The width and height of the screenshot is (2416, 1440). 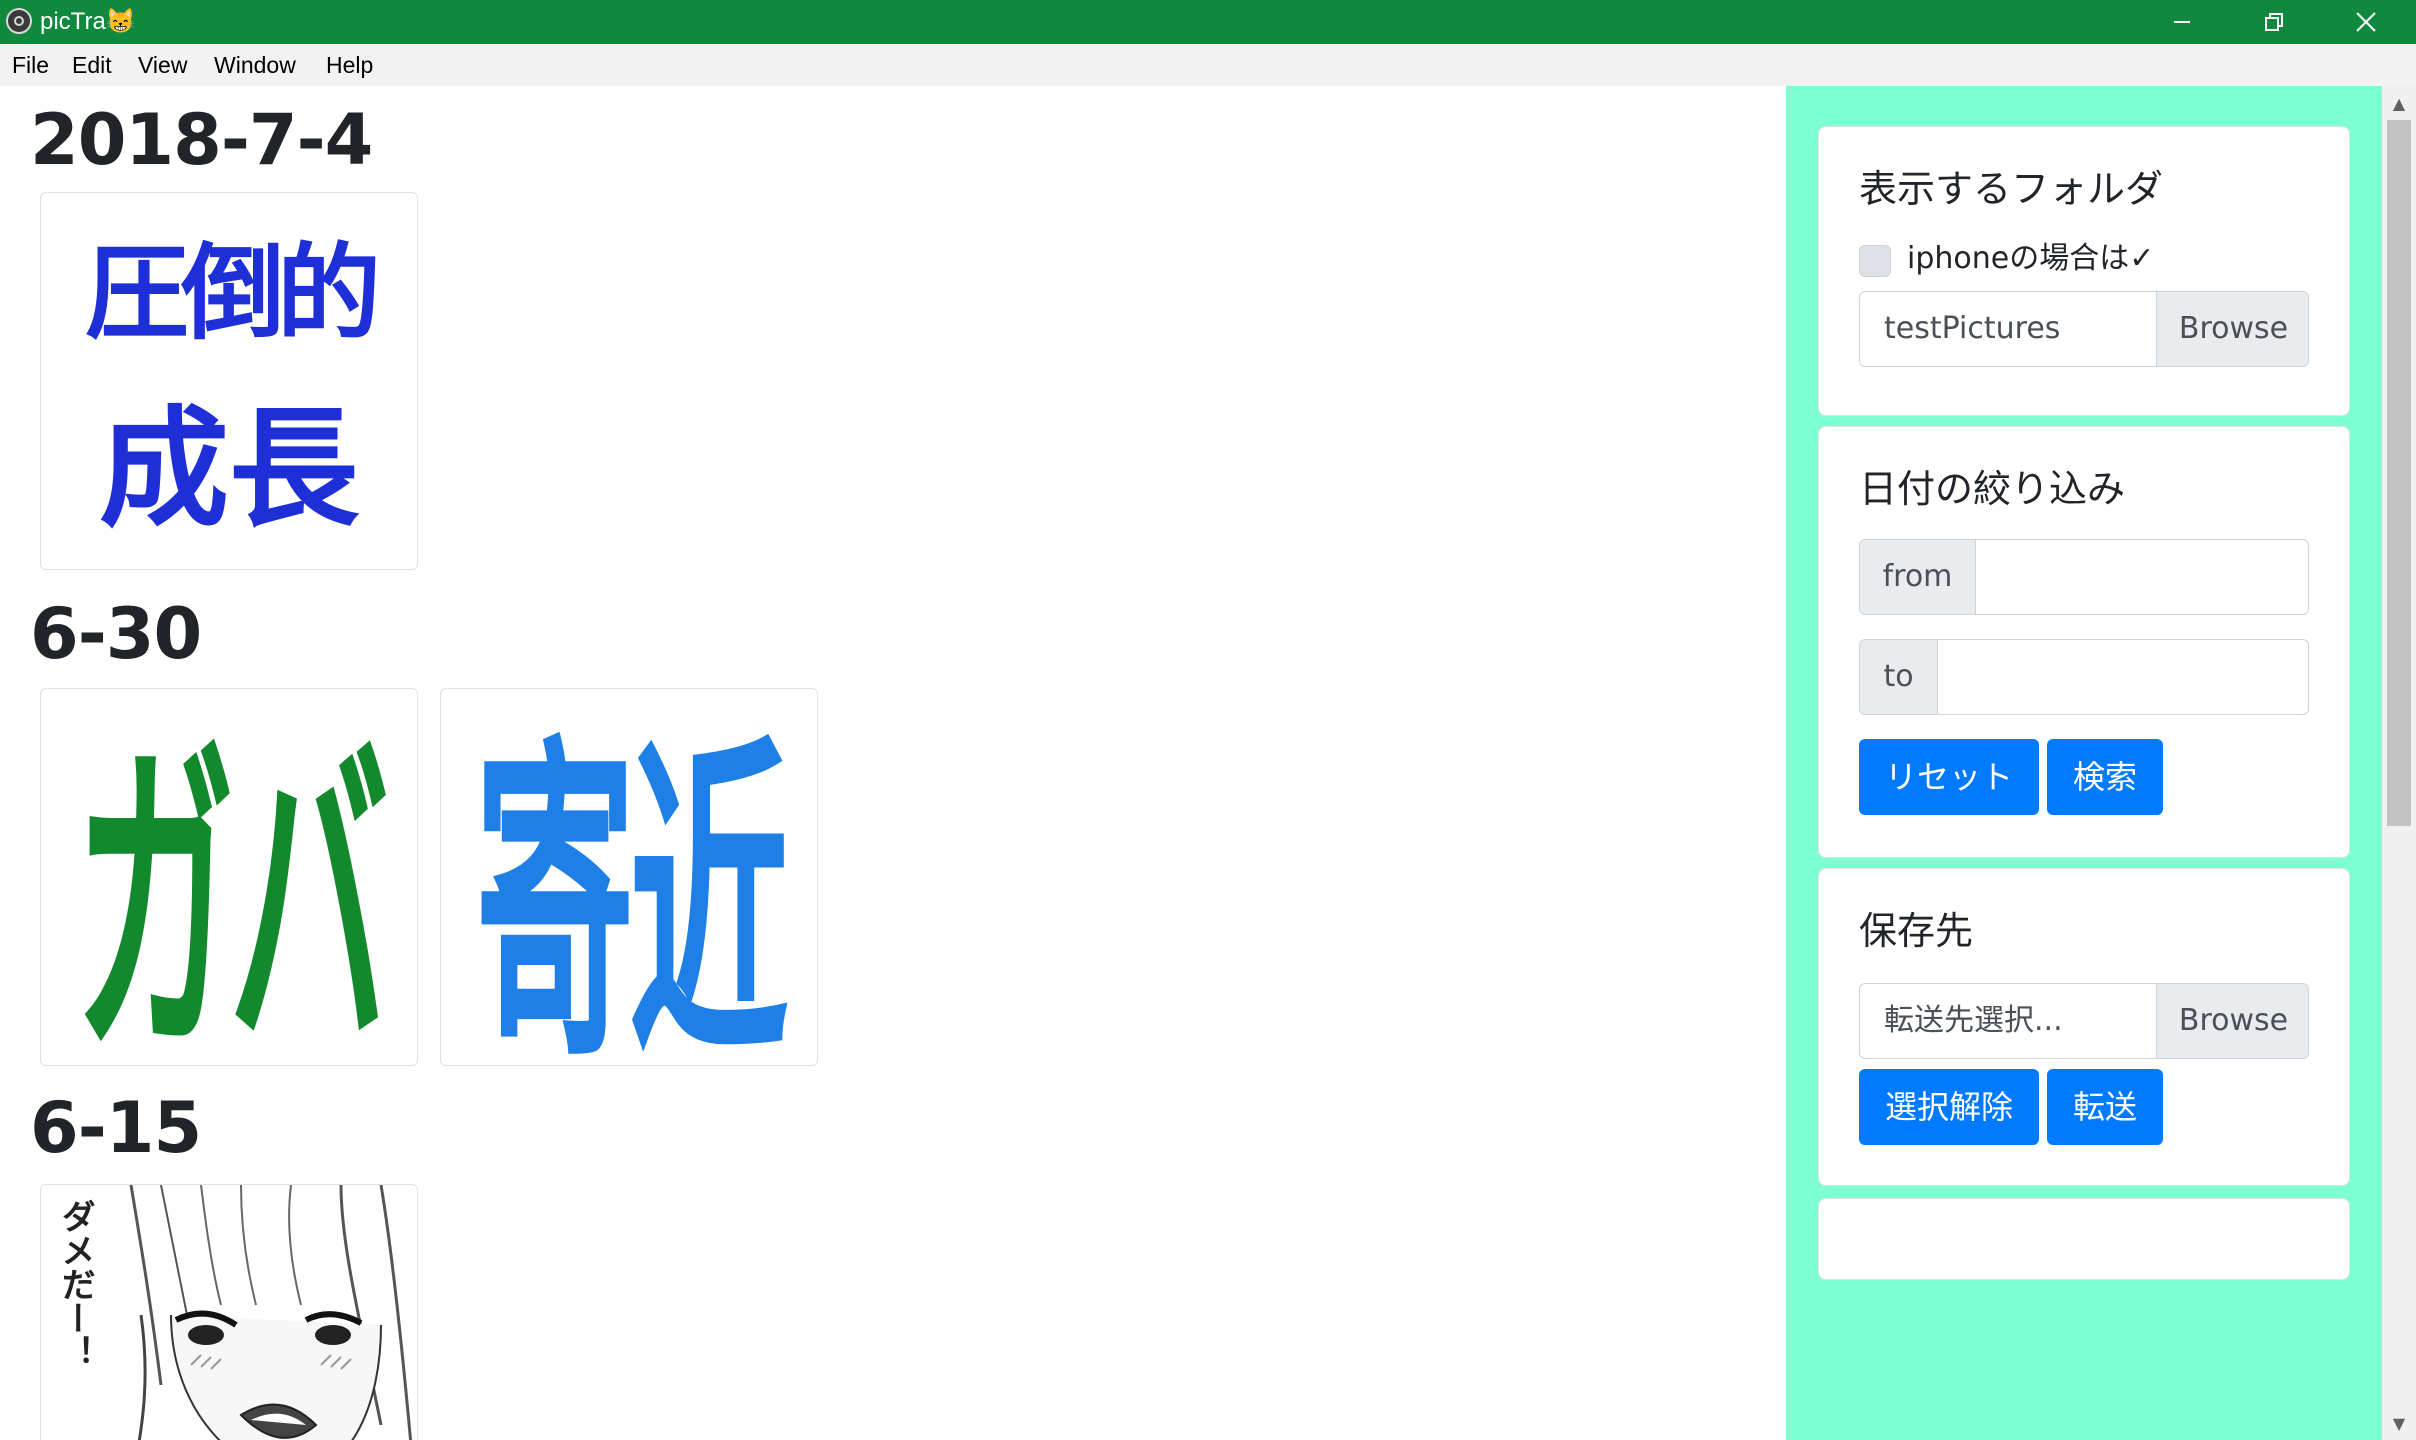 What do you see at coordinates (88, 21) in the screenshot?
I see `window-title: picTra😸` at bounding box center [88, 21].